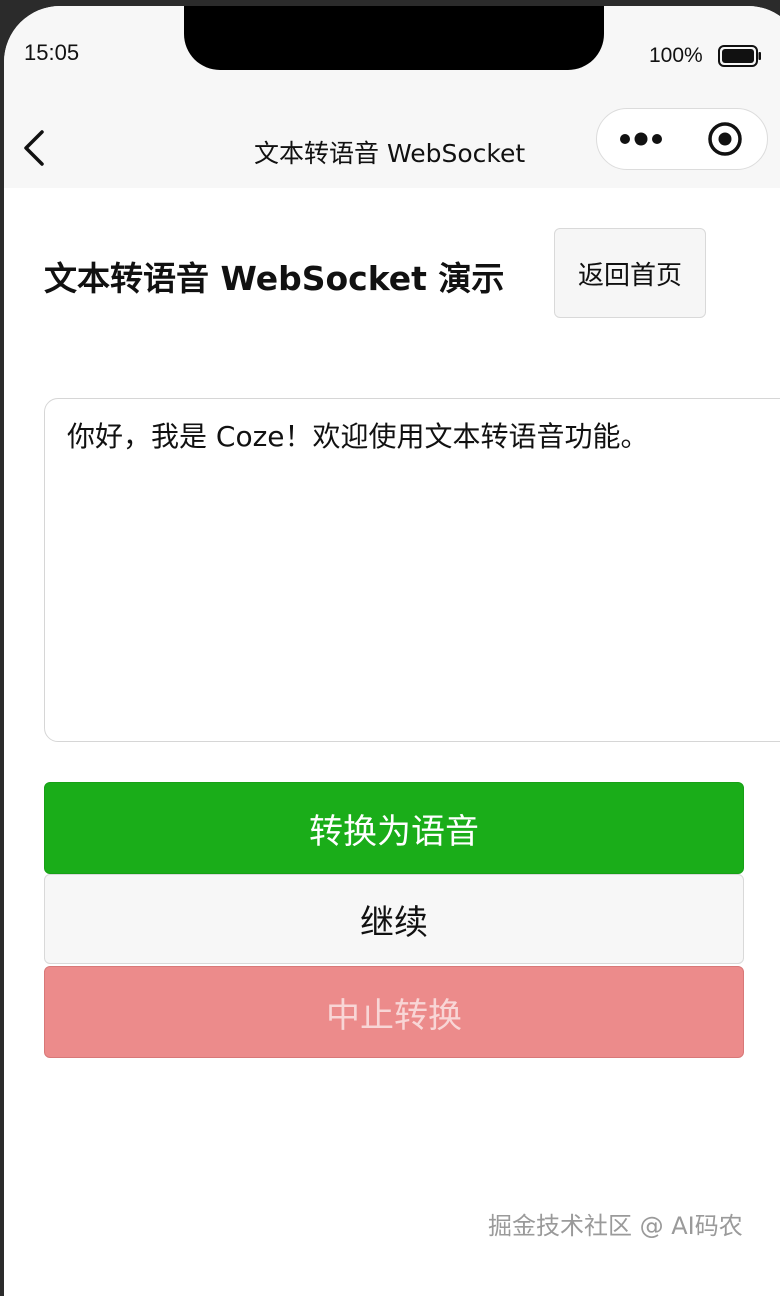  What do you see at coordinates (35, 148) in the screenshot?
I see `chevron-left-icon` at bounding box center [35, 148].